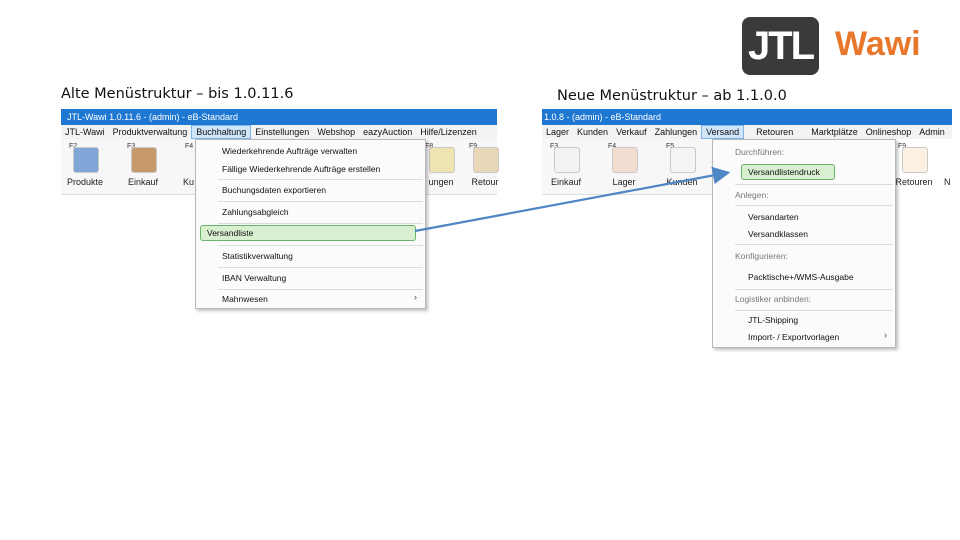  What do you see at coordinates (804, 217) in the screenshot?
I see `menuitem-versandarten: Versandarten` at bounding box center [804, 217].